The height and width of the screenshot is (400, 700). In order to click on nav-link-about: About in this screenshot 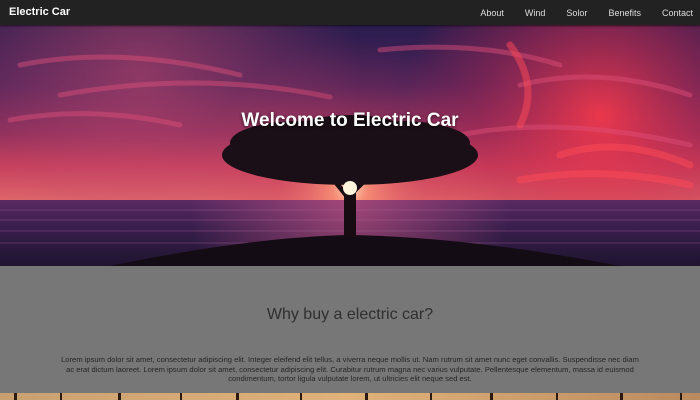, I will do `click(492, 13)`.